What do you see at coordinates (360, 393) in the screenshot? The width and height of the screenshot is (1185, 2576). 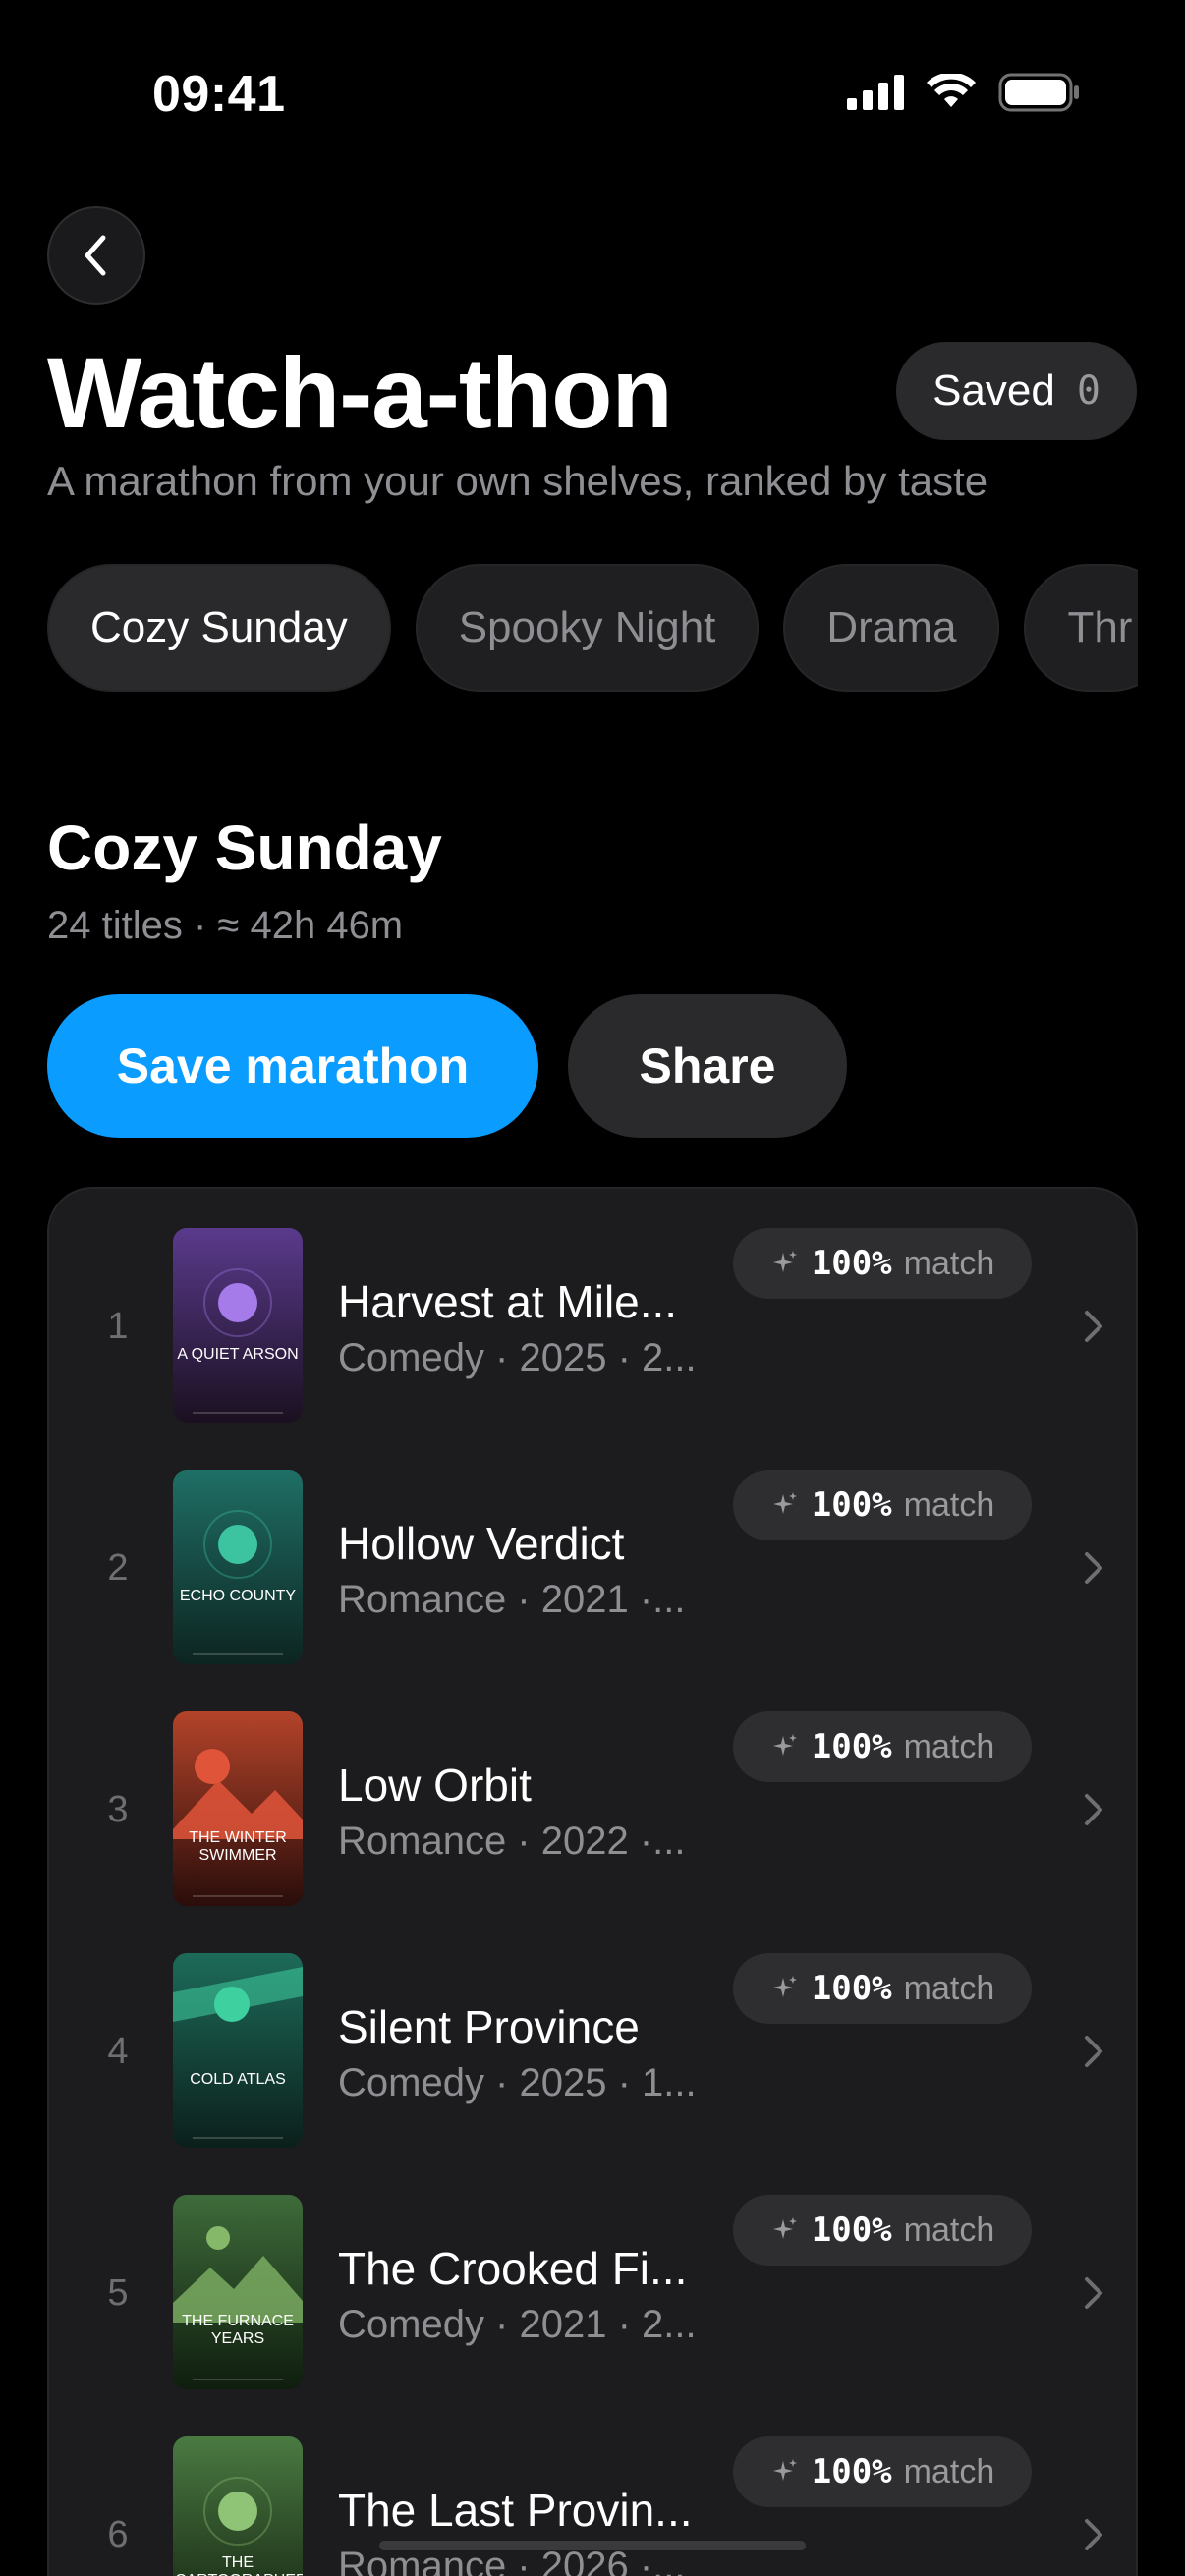 I see `page-title: Watch-a-thon` at bounding box center [360, 393].